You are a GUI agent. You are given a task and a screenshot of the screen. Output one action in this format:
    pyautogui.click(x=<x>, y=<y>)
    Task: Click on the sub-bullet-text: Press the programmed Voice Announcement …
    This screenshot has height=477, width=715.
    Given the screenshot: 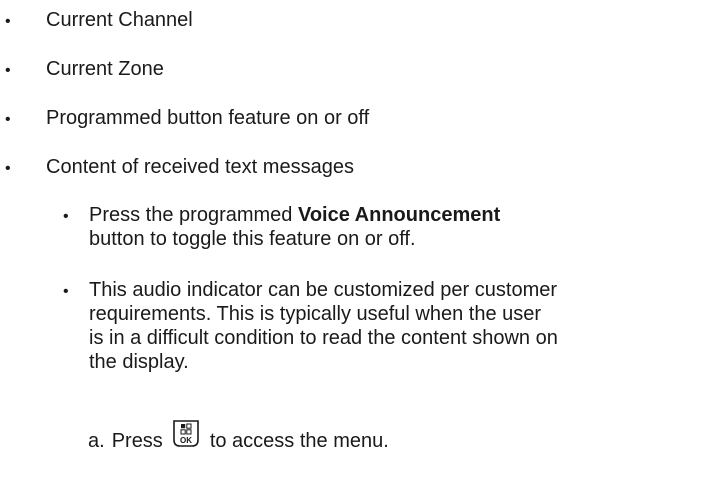 What is the action you would take?
    pyautogui.click(x=294, y=227)
    